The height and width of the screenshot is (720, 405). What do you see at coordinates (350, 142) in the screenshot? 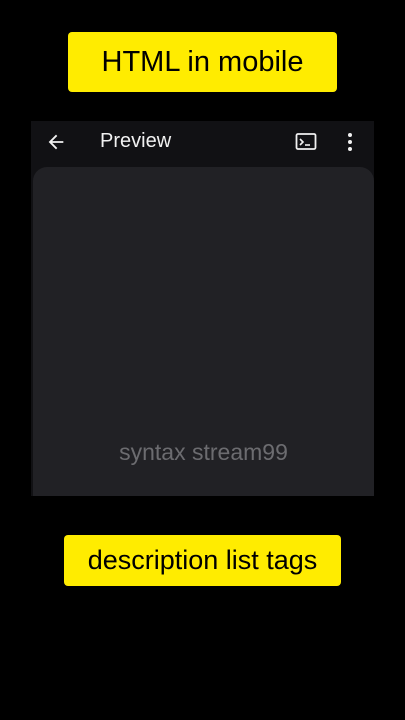
I see `more-vert-icon` at bounding box center [350, 142].